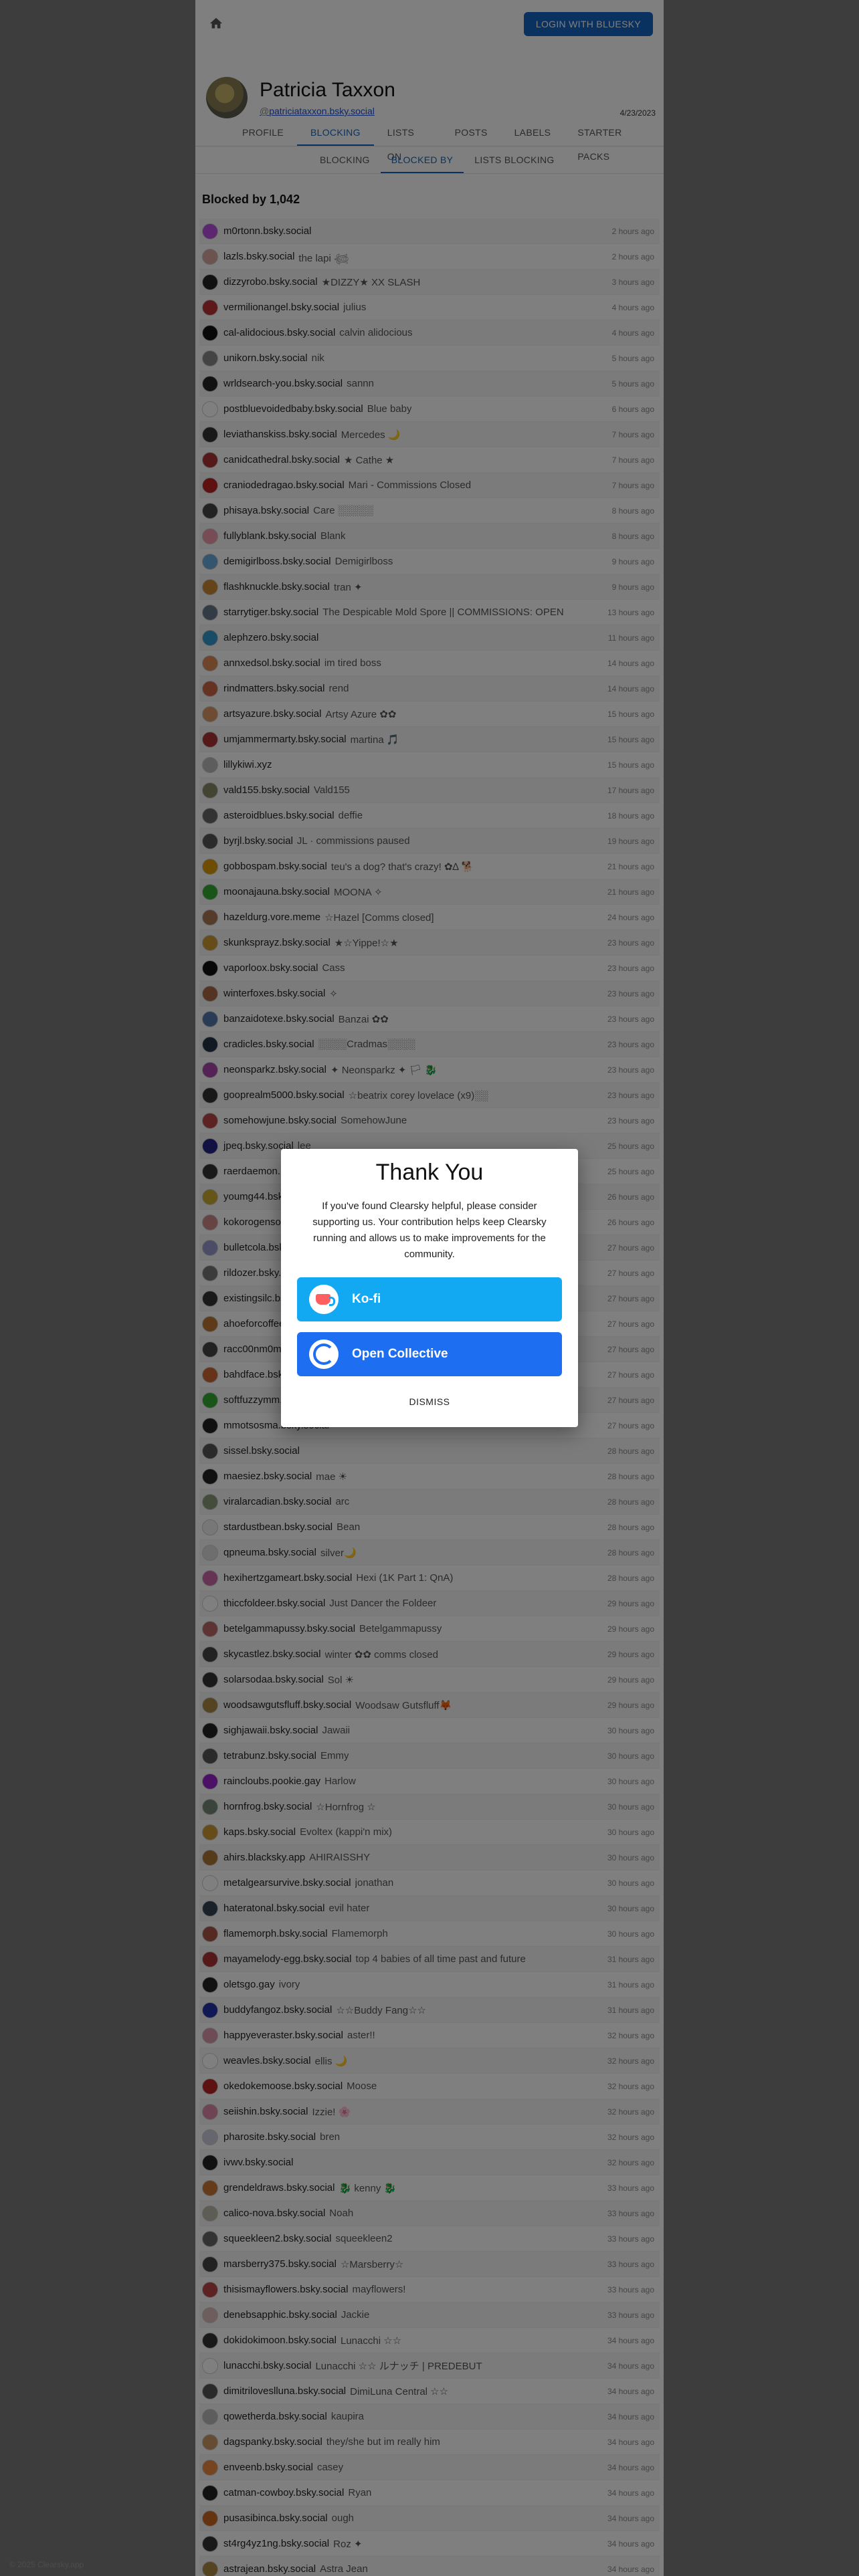 This screenshot has width=859, height=2576. I want to click on kofi-label: Ko-fi, so click(367, 1299).